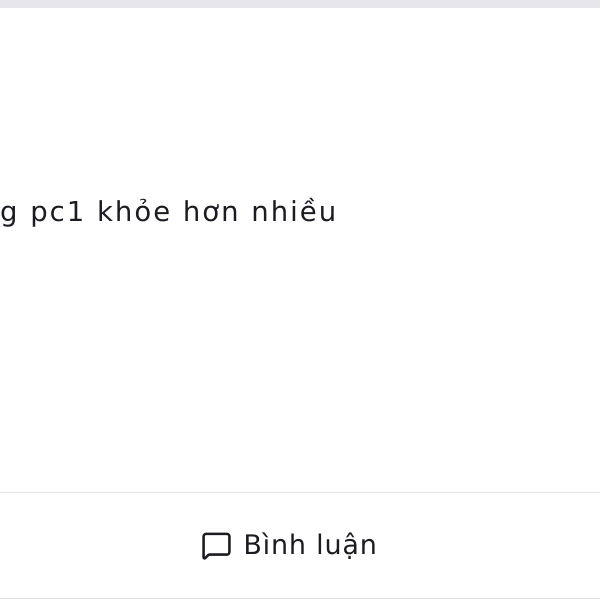  Describe the element at coordinates (216, 545) in the screenshot. I see `comment-icon` at that location.